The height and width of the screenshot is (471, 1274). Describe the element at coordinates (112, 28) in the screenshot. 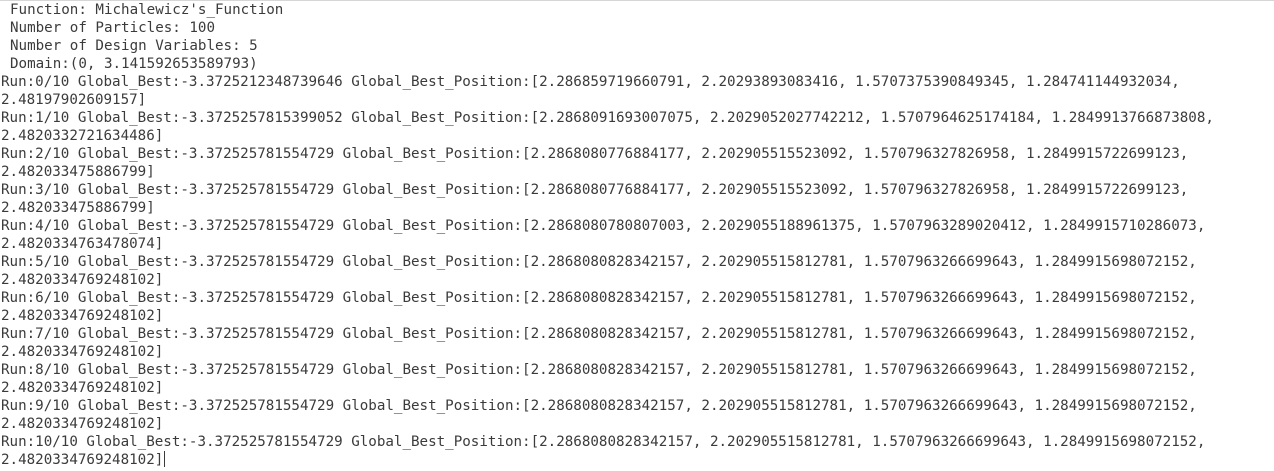

I see `particles-line: Number of Particles: 100` at that location.